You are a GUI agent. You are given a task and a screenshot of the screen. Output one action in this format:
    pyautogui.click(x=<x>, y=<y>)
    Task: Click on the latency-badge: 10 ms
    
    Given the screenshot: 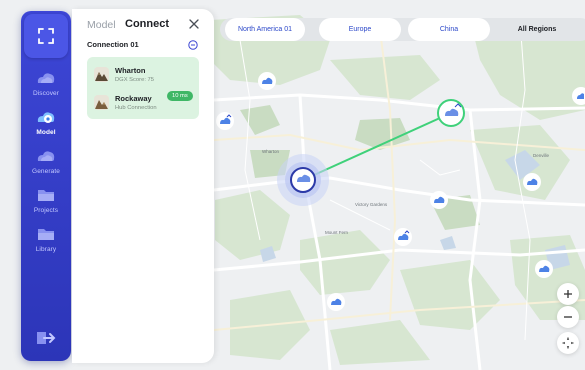 What is the action you would take?
    pyautogui.click(x=180, y=96)
    